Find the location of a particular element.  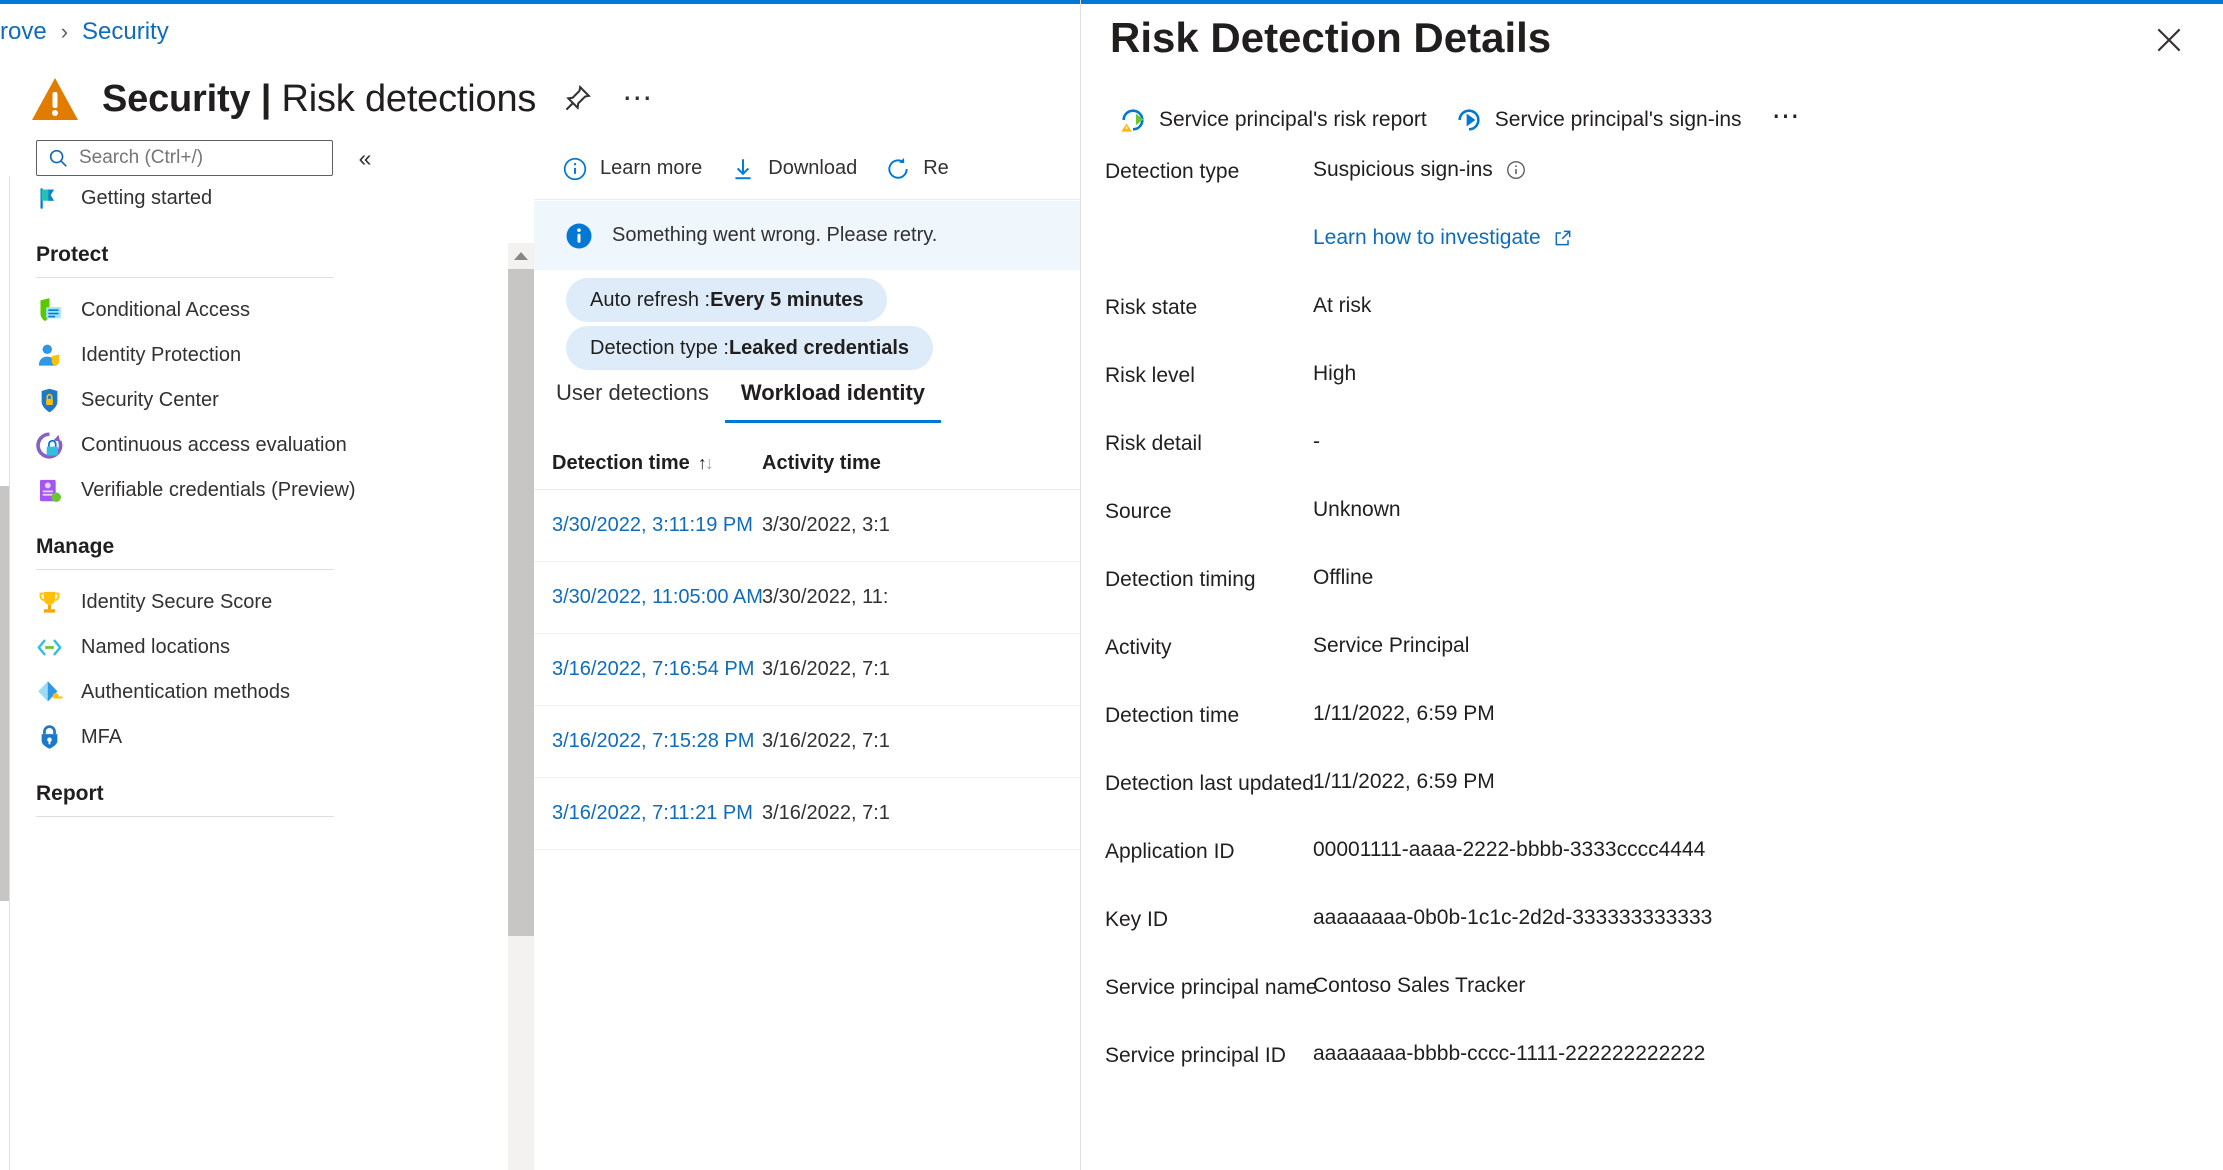

cell-detection-time: 3/16/2022, 7:15:28 PM is located at coordinates (644, 741).